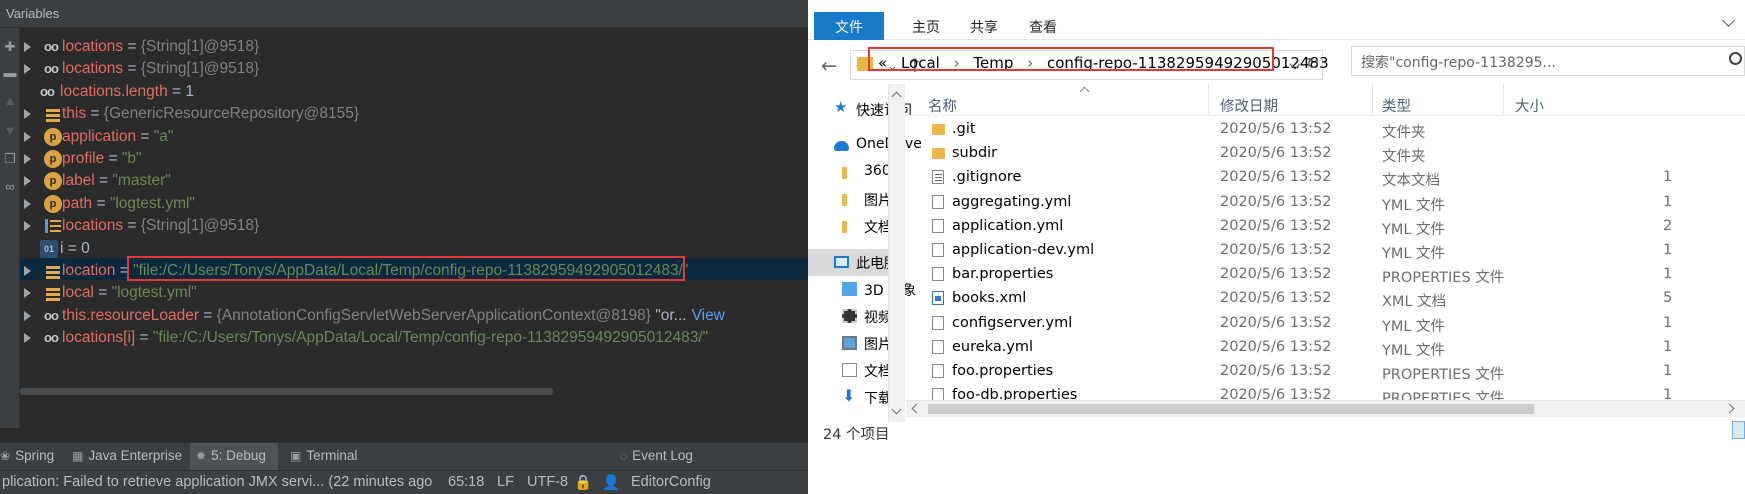 The image size is (1745, 494). I want to click on variable-row: locations = {String[1]@9518}, so click(414, 224).